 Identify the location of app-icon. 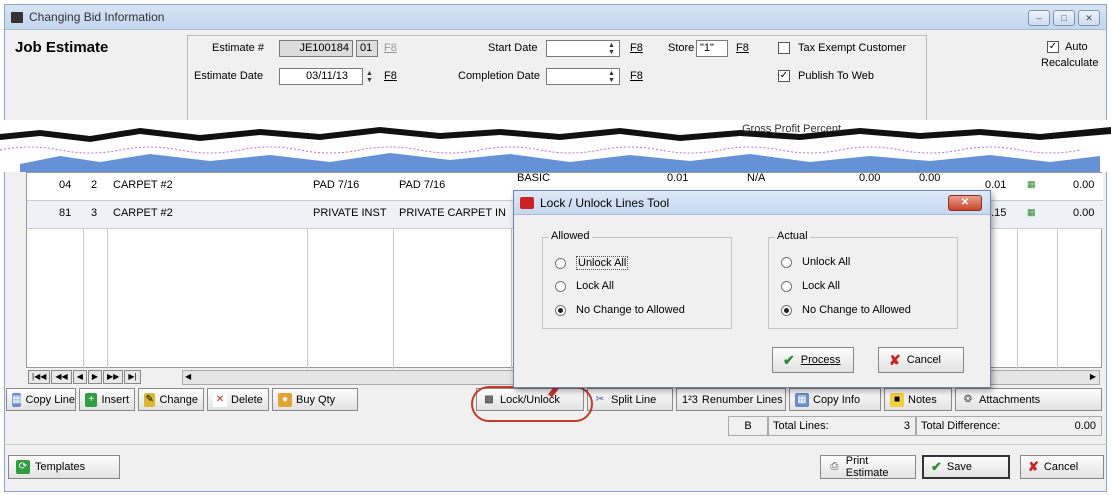
(17, 17).